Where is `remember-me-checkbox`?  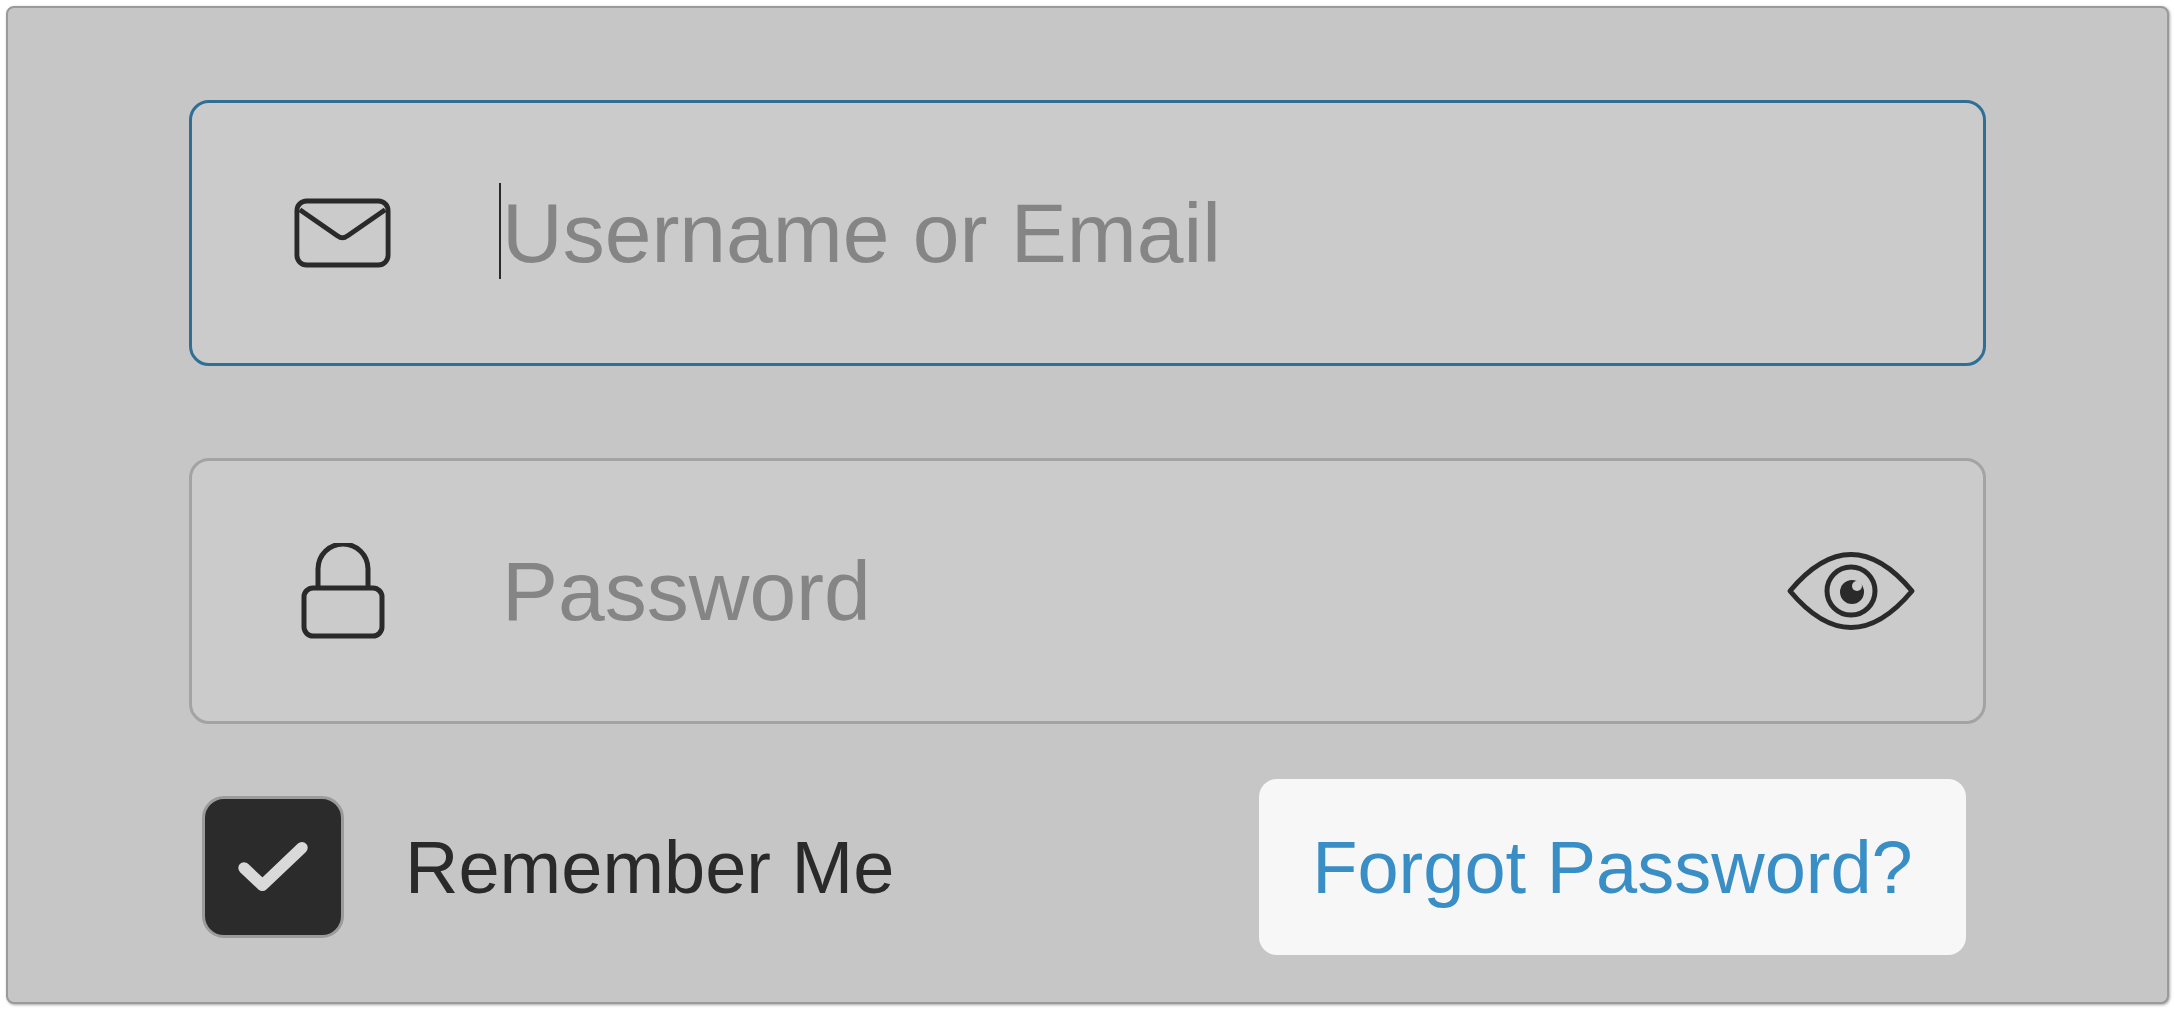
remember-me-checkbox is located at coordinates (273, 867).